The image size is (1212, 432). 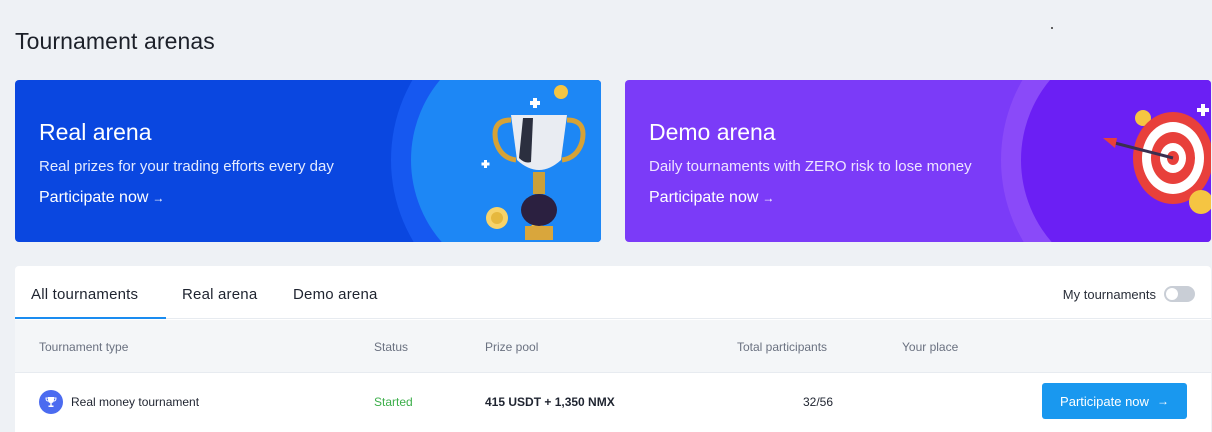 I want to click on demo-arena-title: Demo arena, so click(x=712, y=132).